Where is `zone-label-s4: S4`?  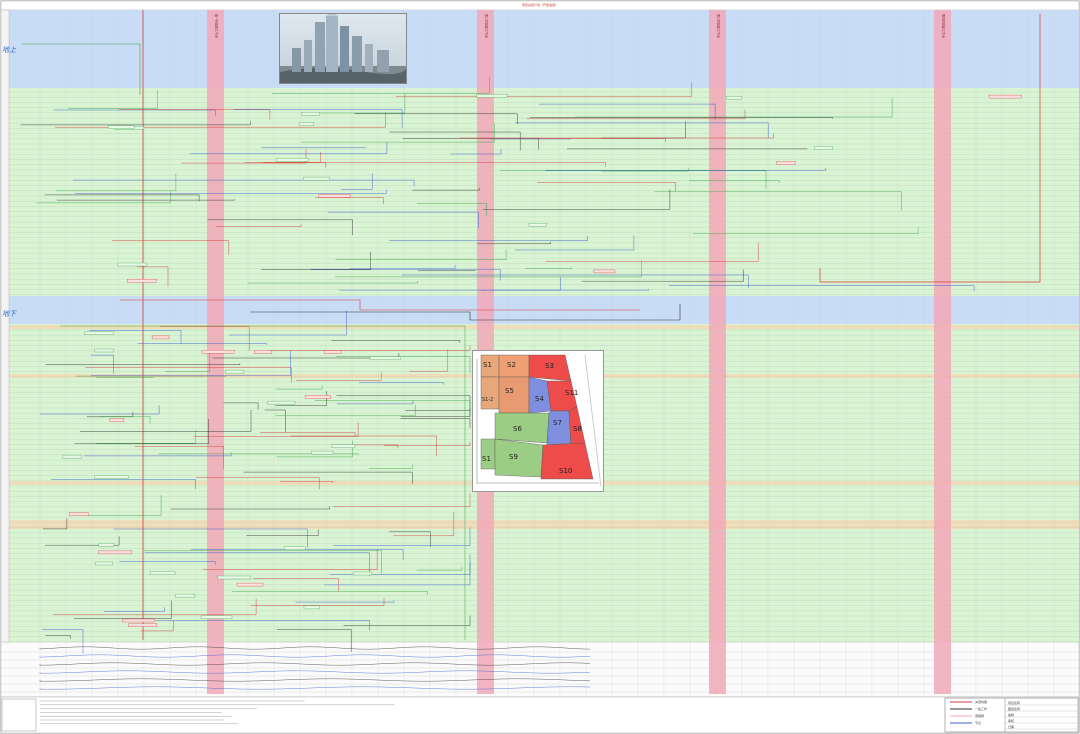 zone-label-s4: S4 is located at coordinates (539, 399).